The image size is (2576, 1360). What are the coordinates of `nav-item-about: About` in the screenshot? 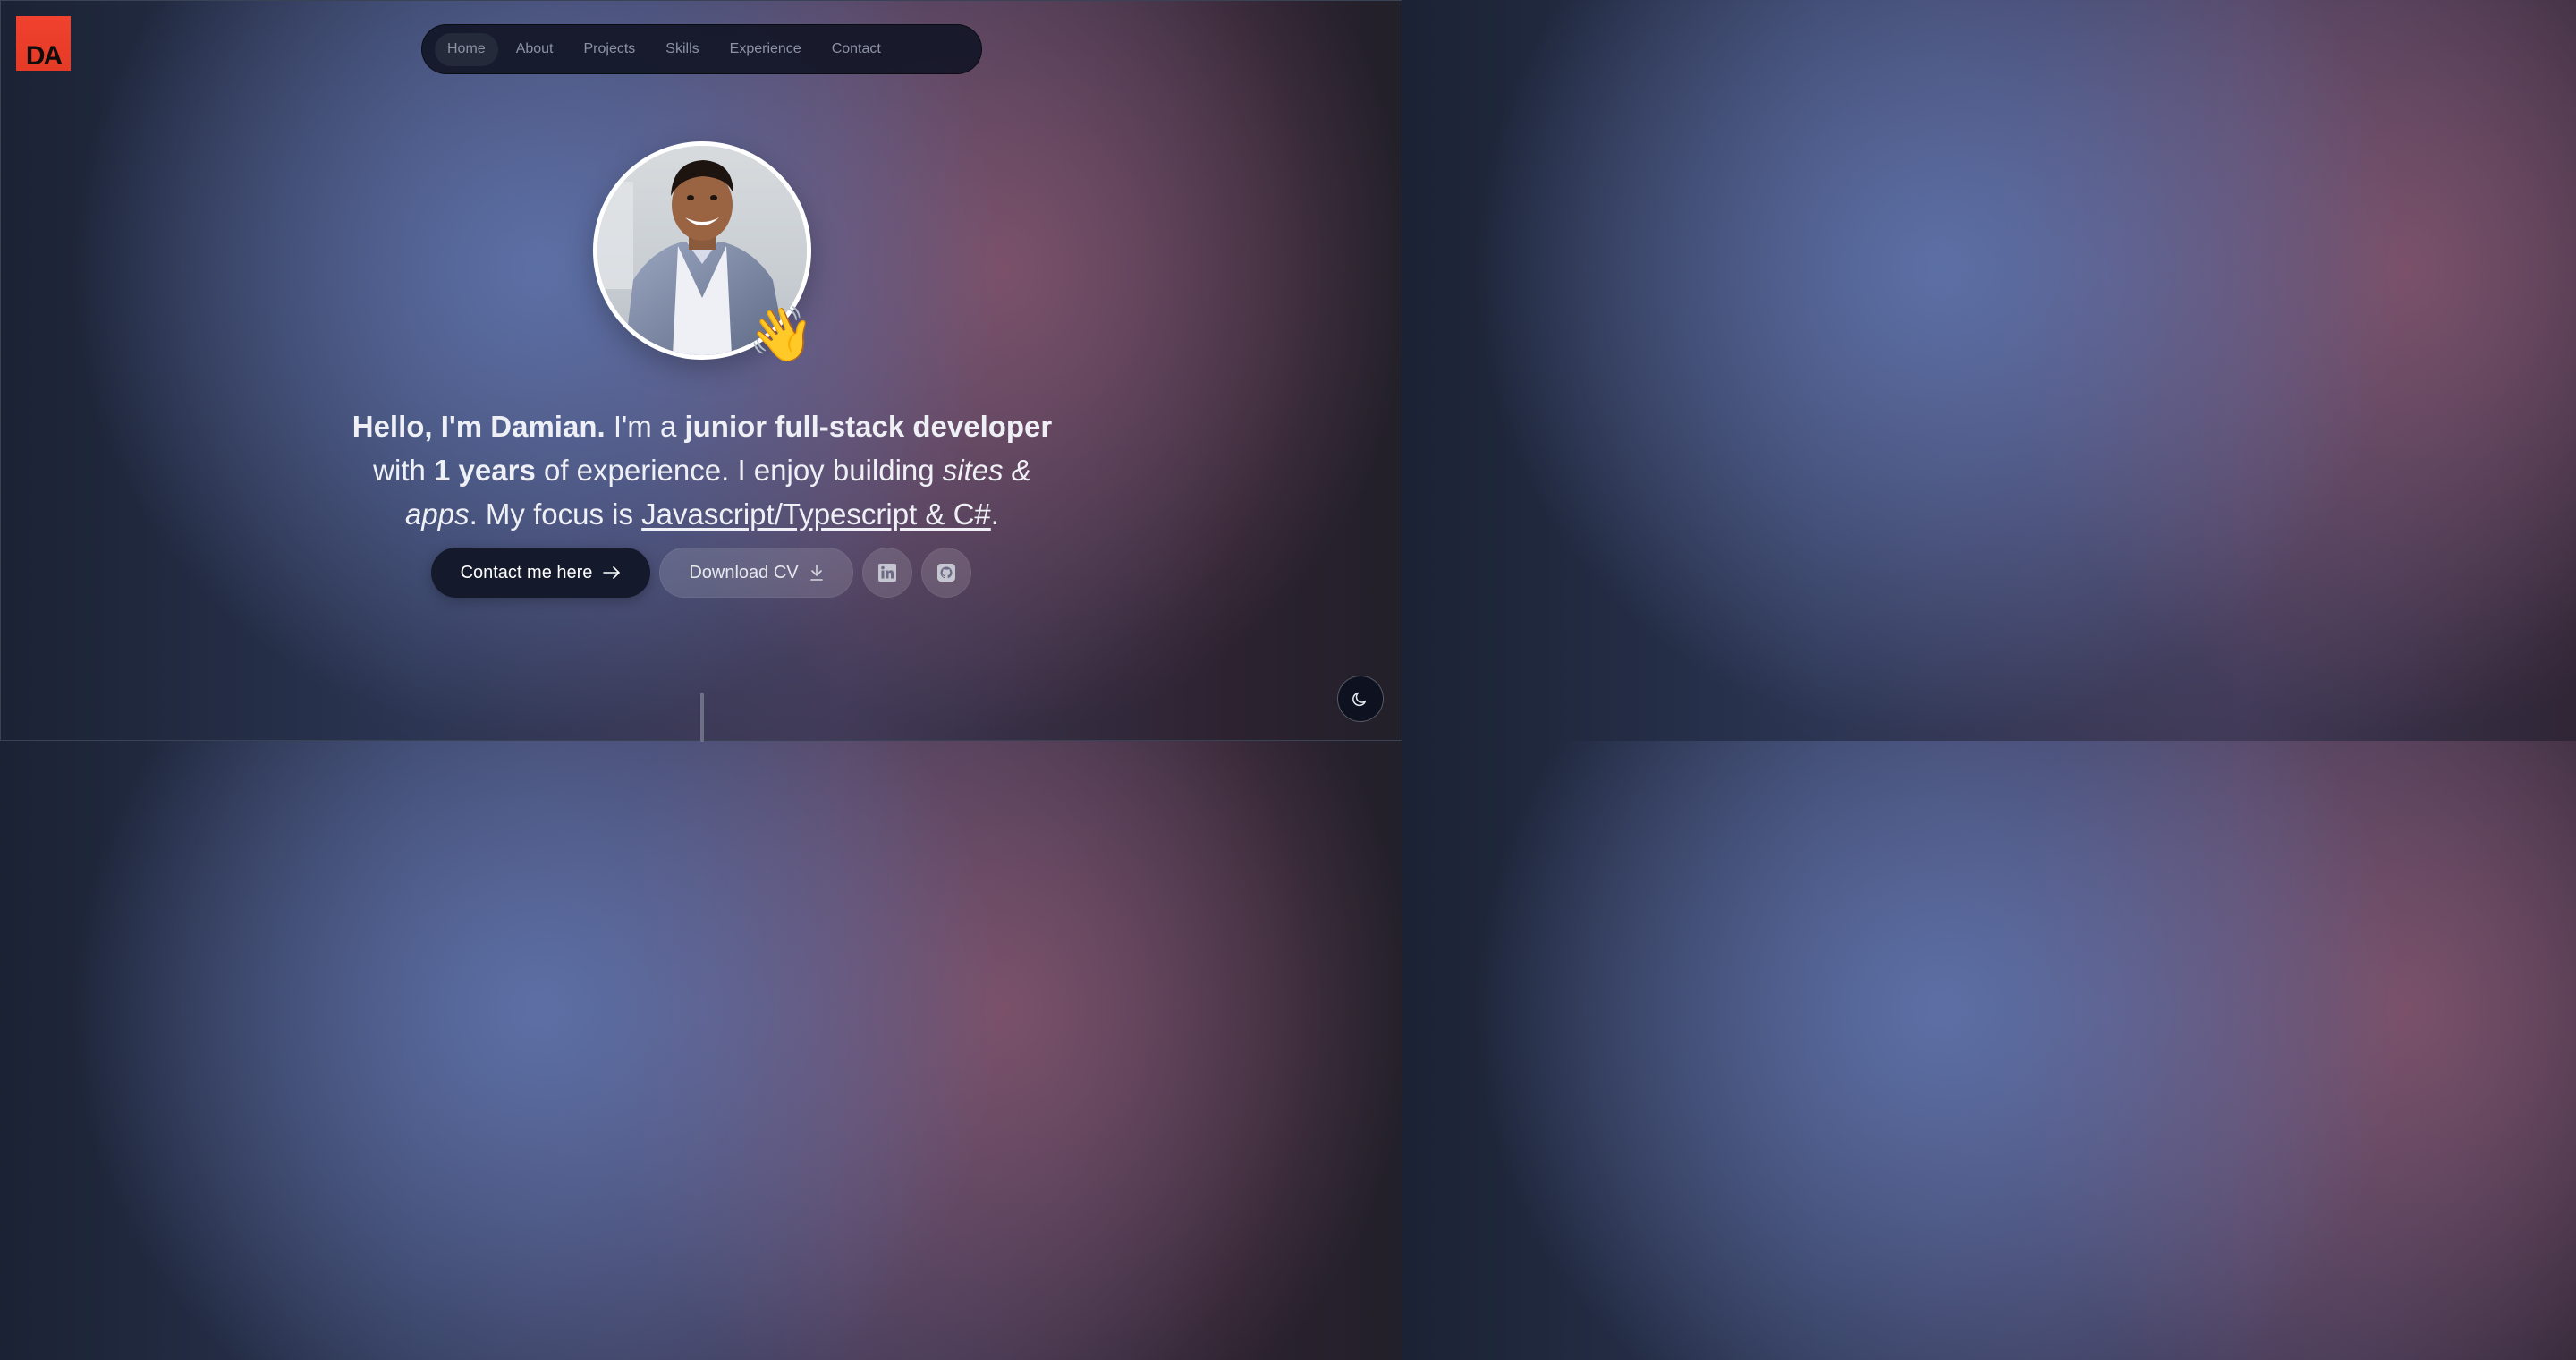 It's located at (535, 50).